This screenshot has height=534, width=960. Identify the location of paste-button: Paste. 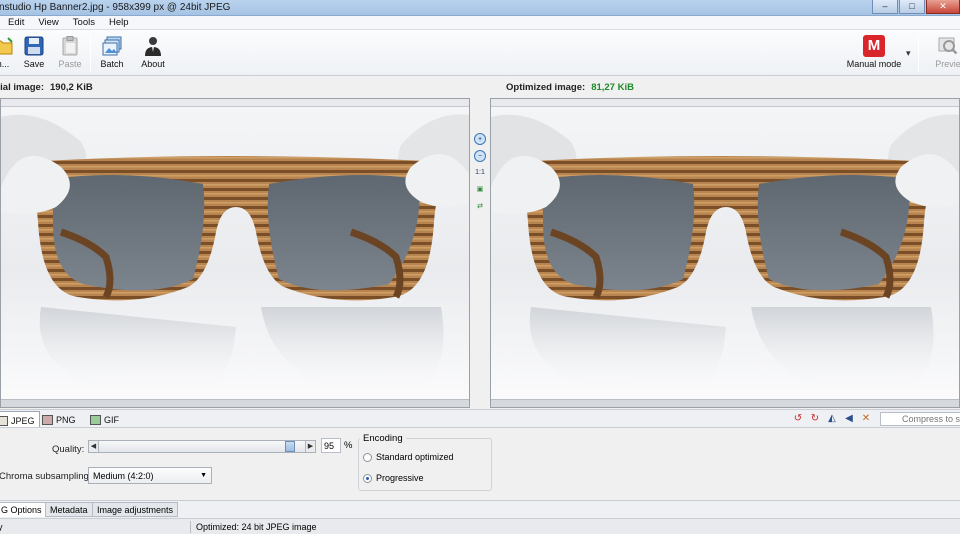
(70, 53).